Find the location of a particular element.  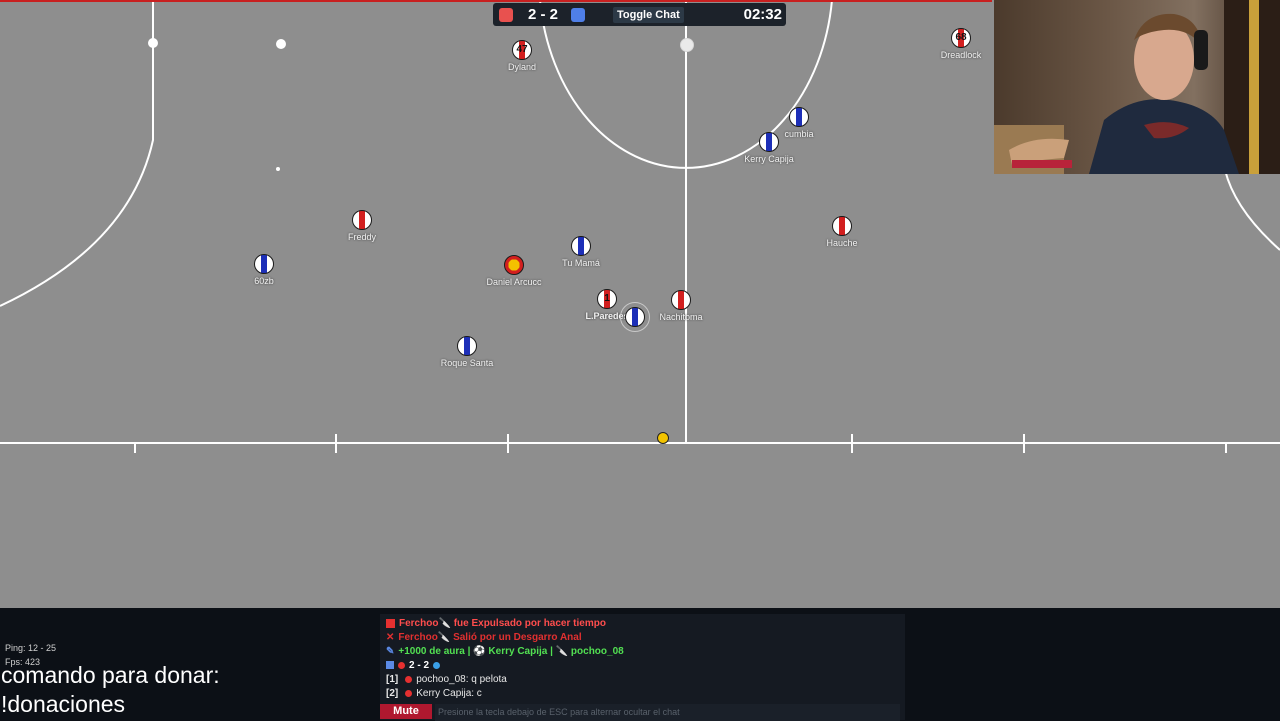

chat-slot: [1] is located at coordinates (392, 679).